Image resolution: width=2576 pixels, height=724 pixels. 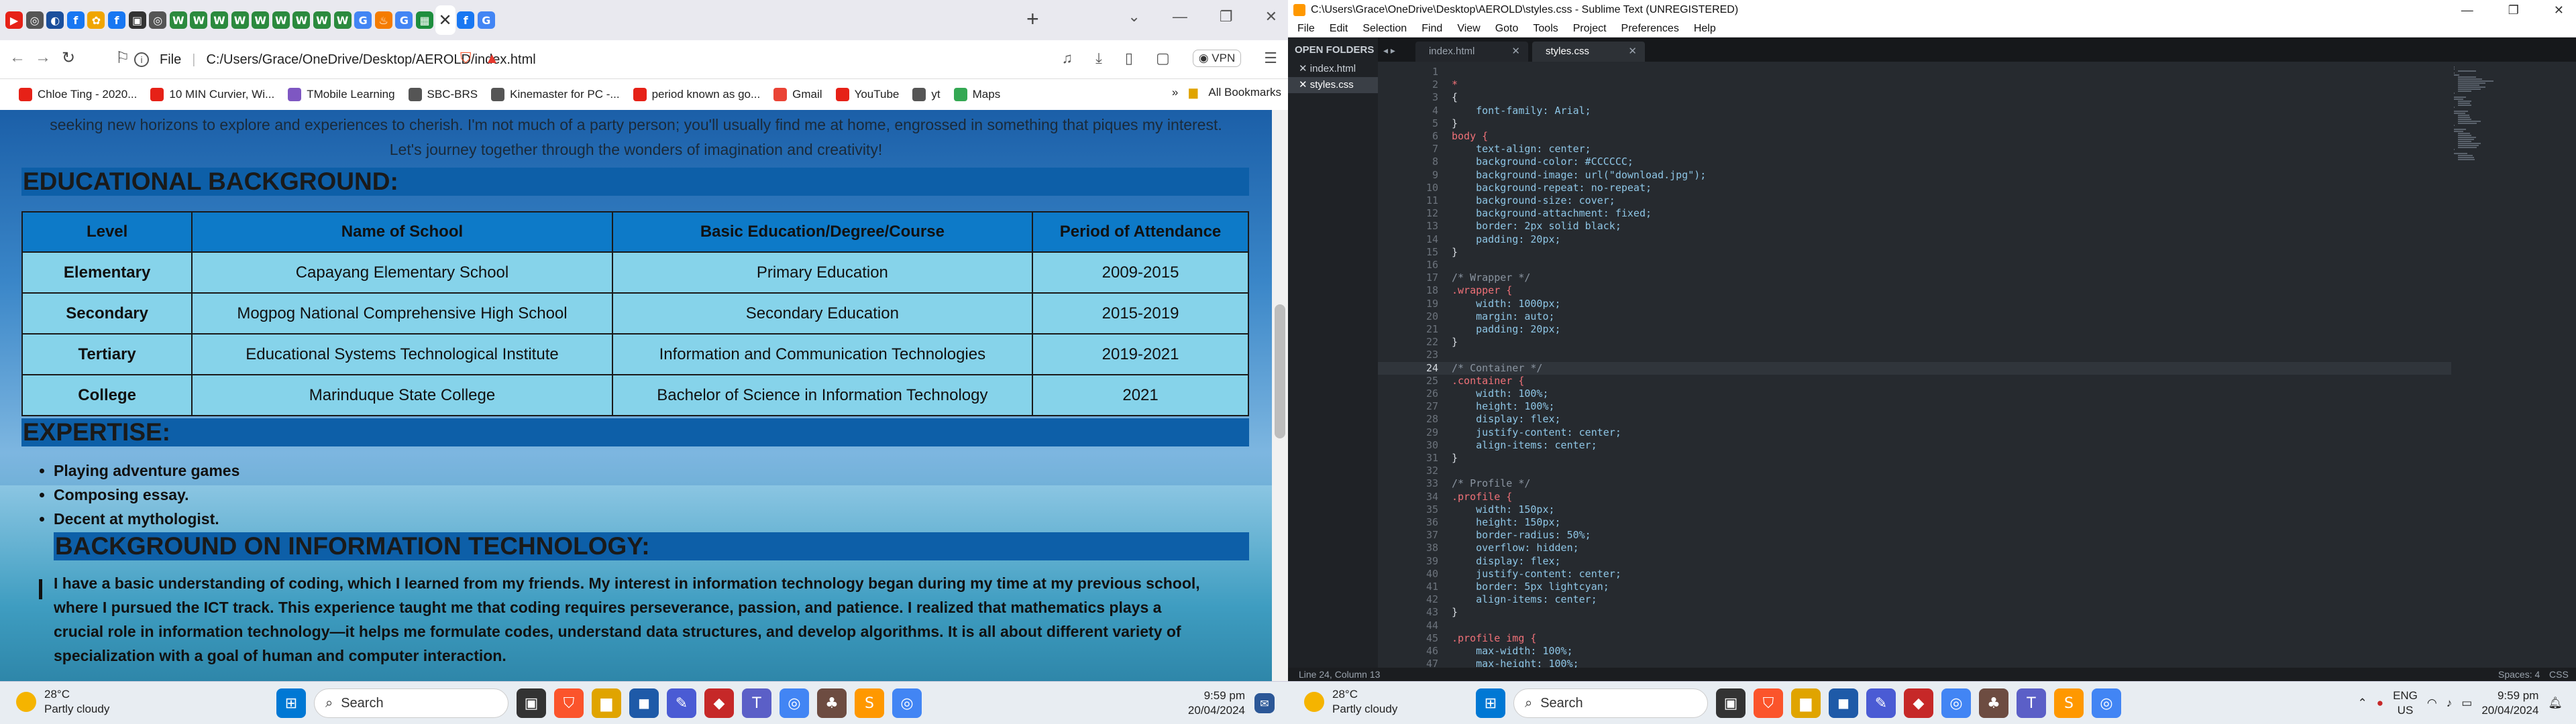 What do you see at coordinates (2362, 703) in the screenshot?
I see `tray-overflow-icon: ⌃` at bounding box center [2362, 703].